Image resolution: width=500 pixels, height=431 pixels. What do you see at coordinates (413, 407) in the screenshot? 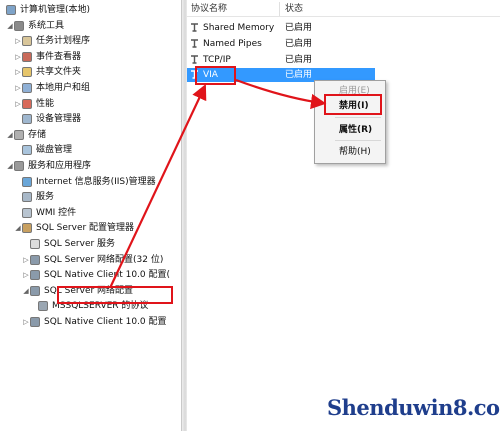
I see `watermark-text: Shenduwin8.com` at bounding box center [413, 407].